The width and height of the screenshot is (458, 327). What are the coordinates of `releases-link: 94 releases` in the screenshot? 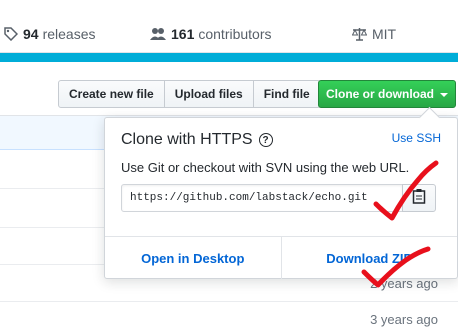 It's located at (50, 34).